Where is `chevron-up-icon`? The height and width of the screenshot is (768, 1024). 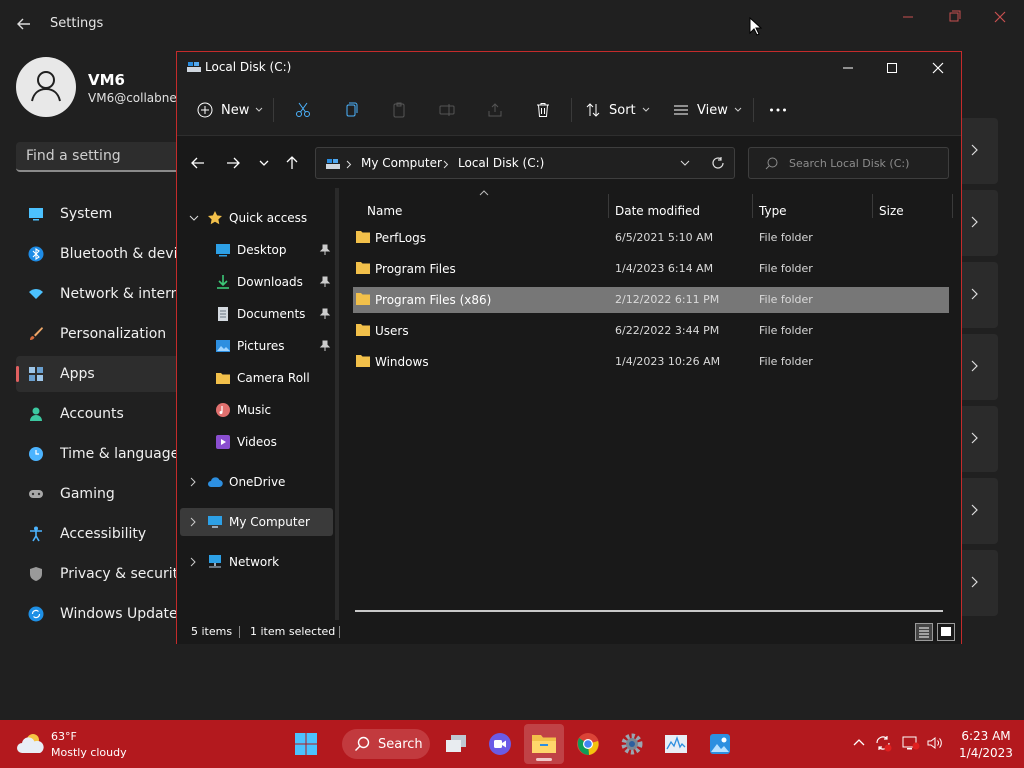 chevron-up-icon is located at coordinates (859, 743).